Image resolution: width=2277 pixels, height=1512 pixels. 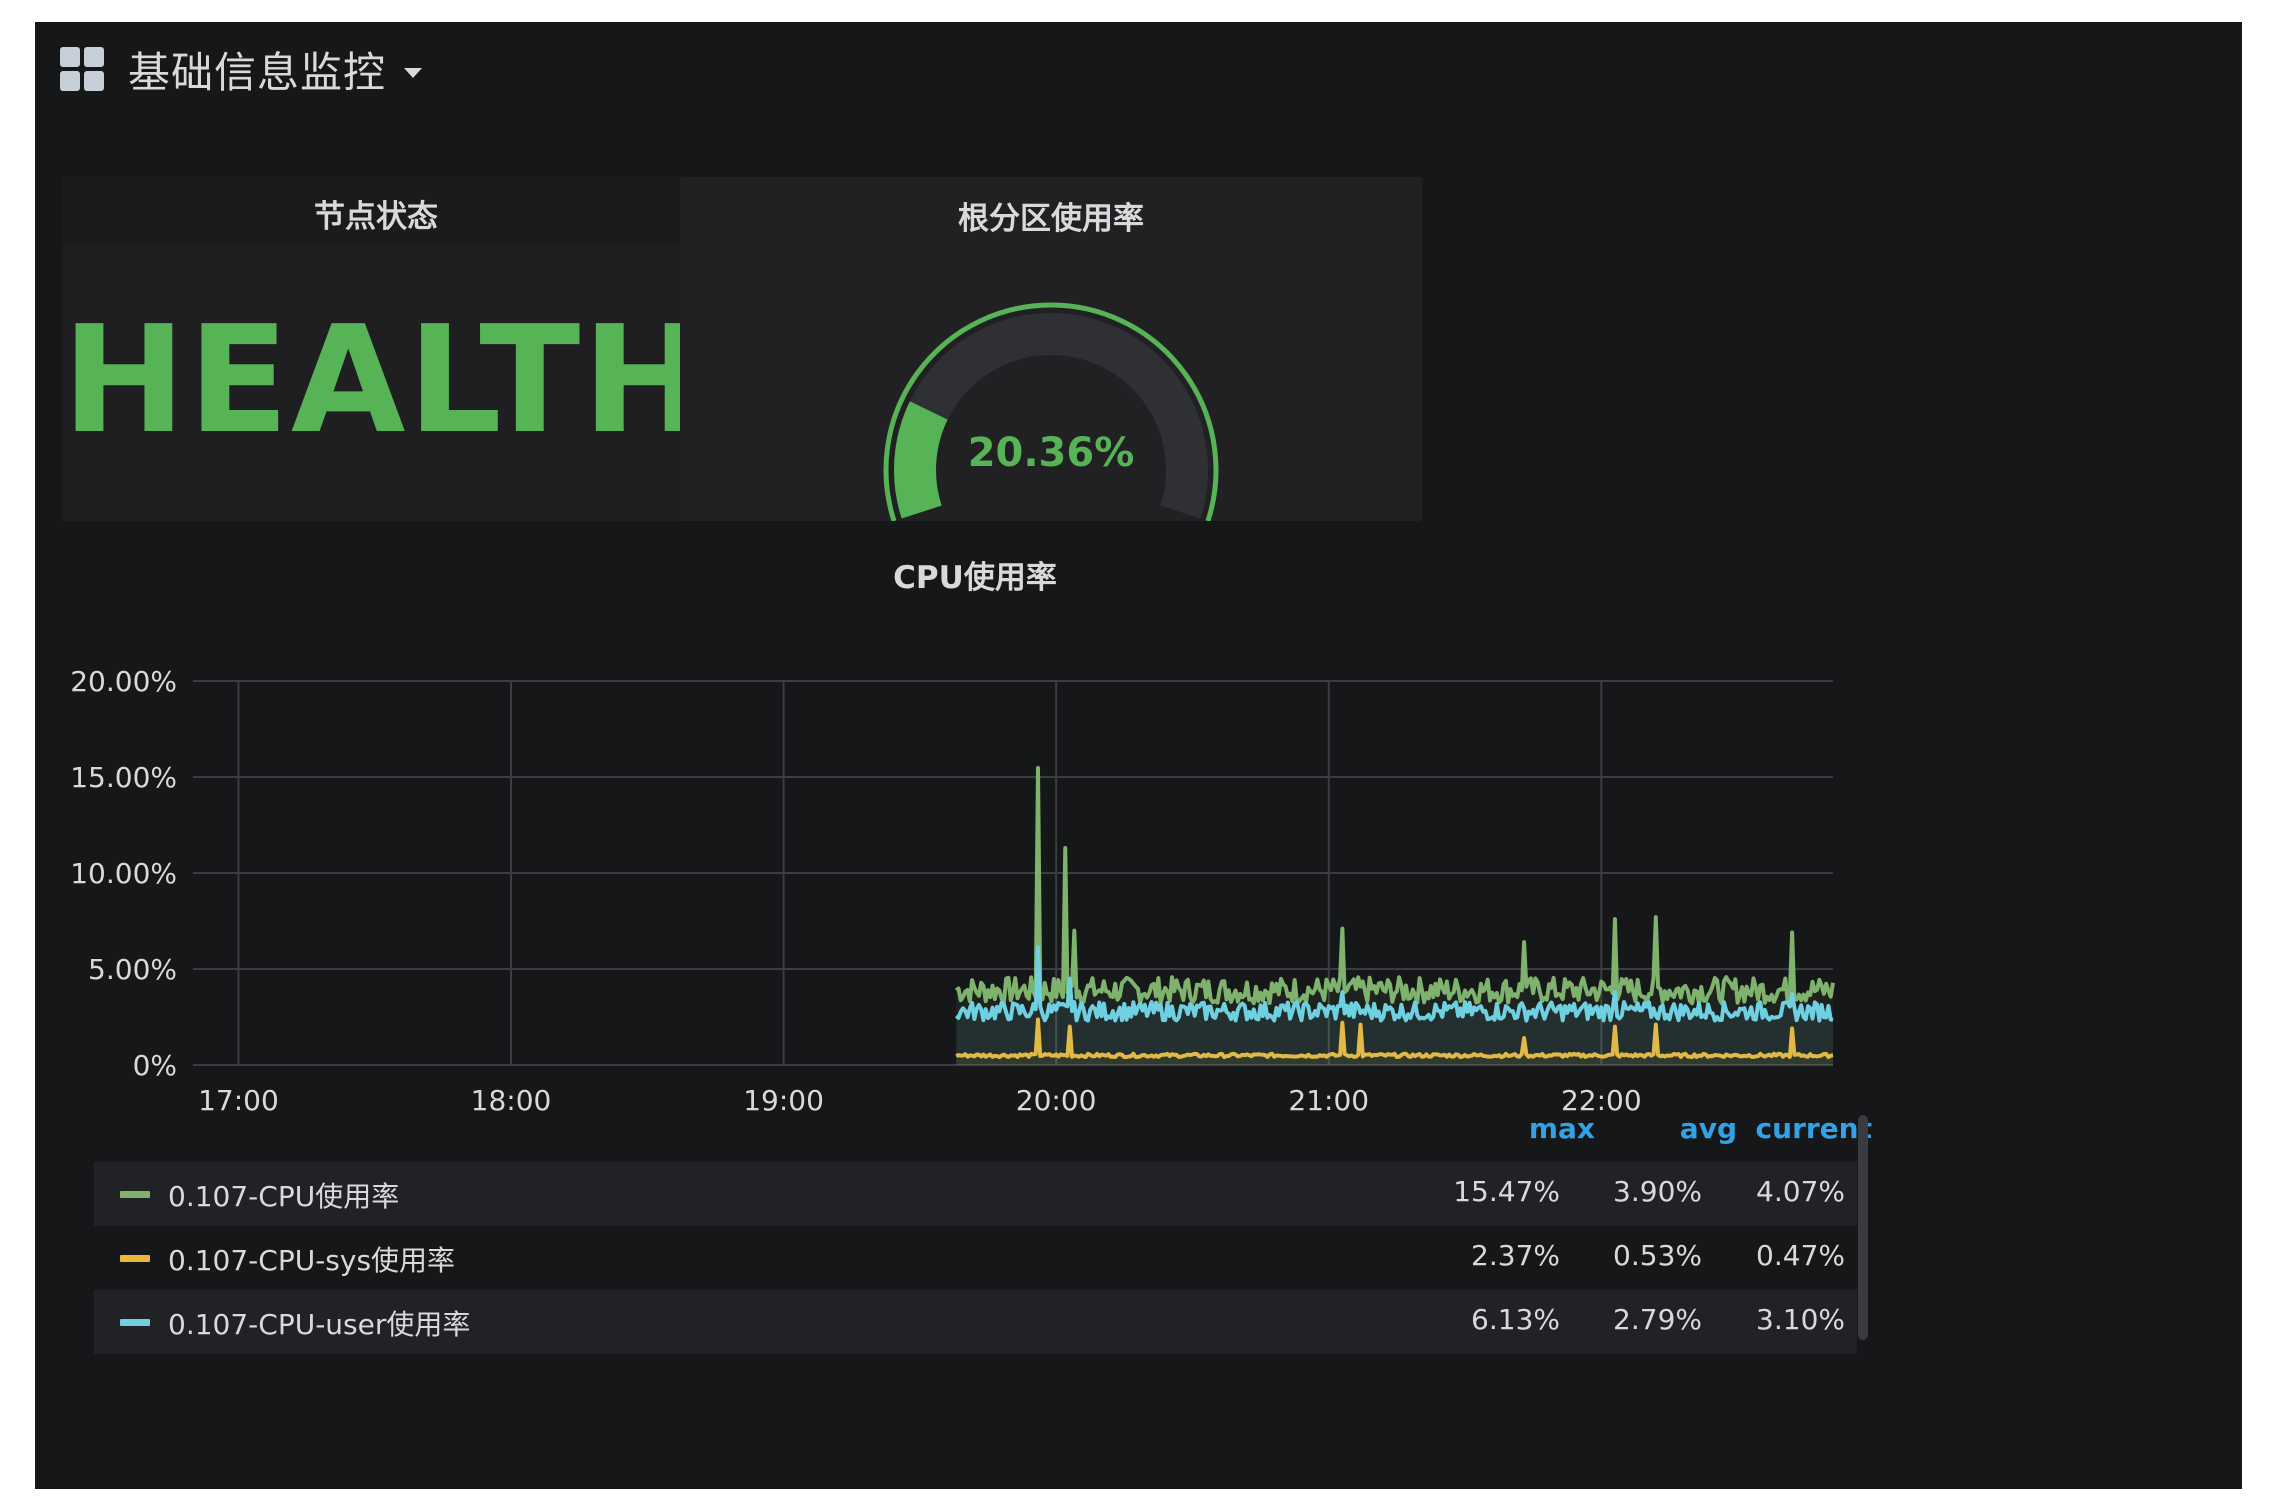 I want to click on legend-scrollbar, so click(x=1863, y=1227).